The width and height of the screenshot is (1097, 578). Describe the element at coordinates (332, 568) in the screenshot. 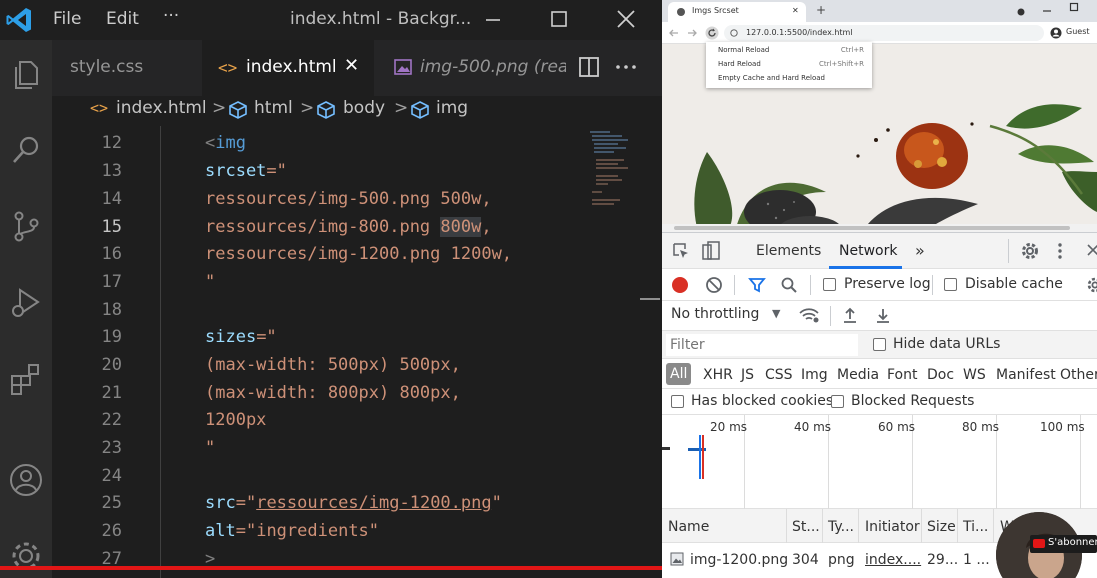

I see `video-progress-bar` at that location.